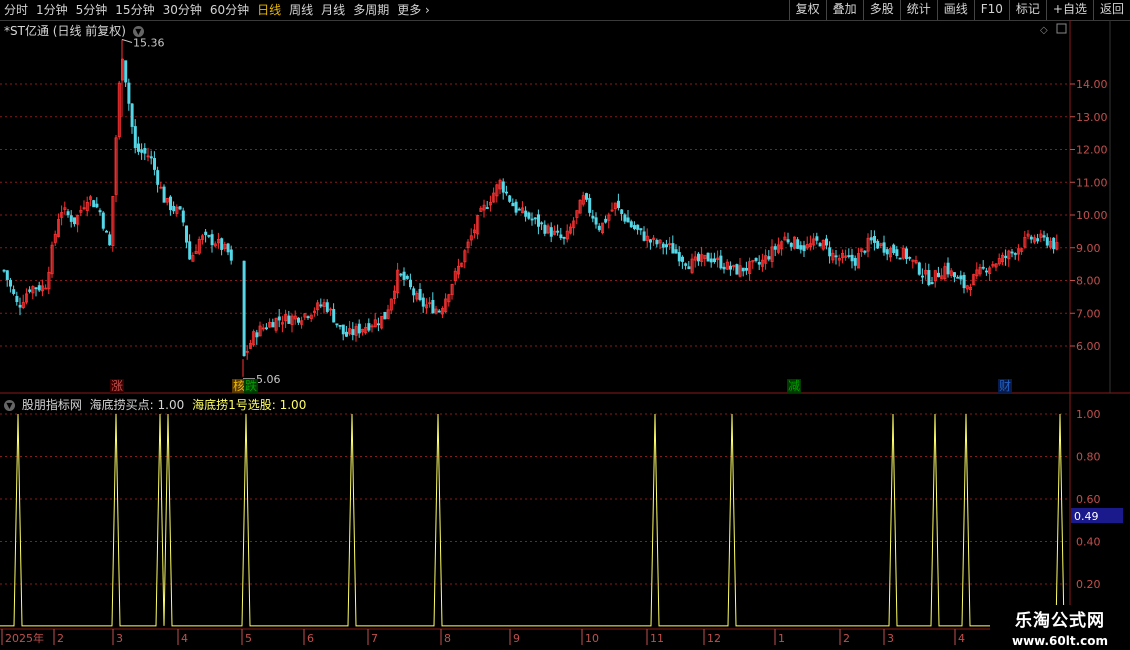  Describe the element at coordinates (781, 638) in the screenshot. I see `date-label: 1` at that location.